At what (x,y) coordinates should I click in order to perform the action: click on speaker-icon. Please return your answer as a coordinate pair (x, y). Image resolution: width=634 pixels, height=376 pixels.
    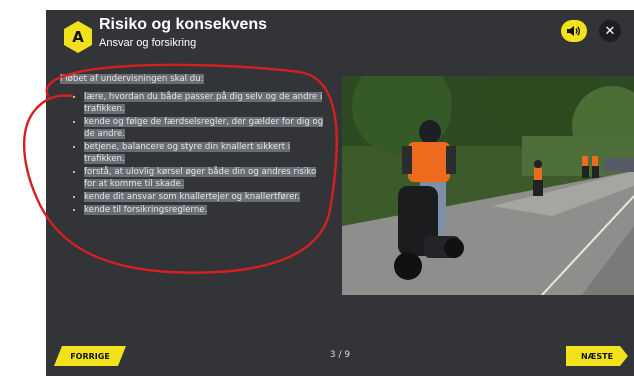
    Looking at the image, I should click on (574, 31).